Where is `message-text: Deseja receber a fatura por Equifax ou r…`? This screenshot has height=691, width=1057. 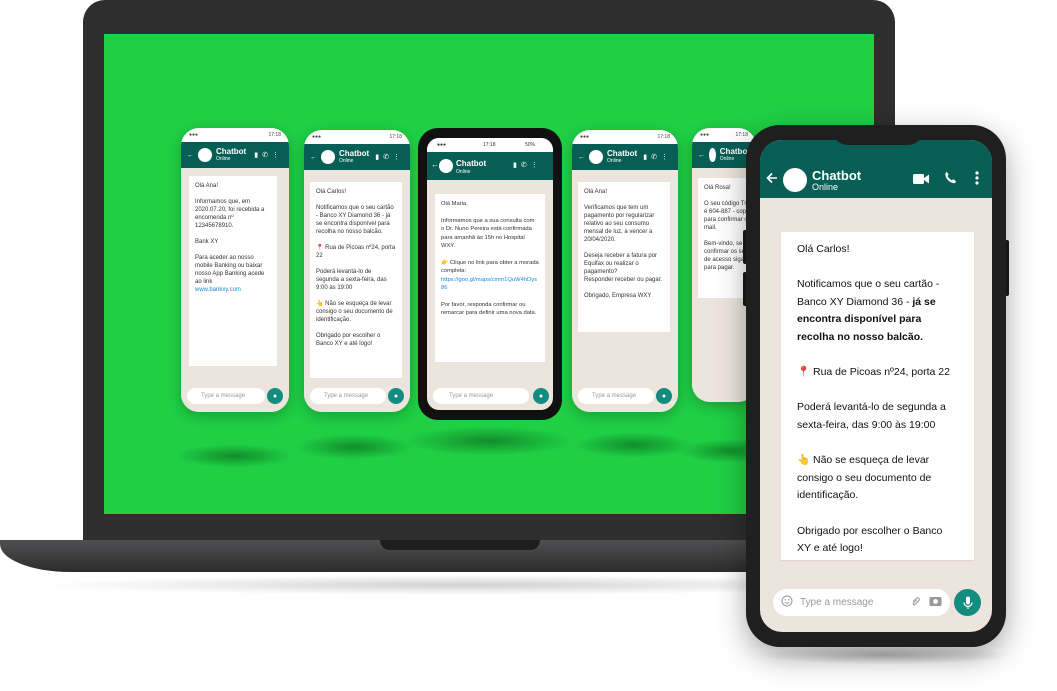
message-text: Deseja receber a fatura por Equifax ou r… is located at coordinates (621, 264).